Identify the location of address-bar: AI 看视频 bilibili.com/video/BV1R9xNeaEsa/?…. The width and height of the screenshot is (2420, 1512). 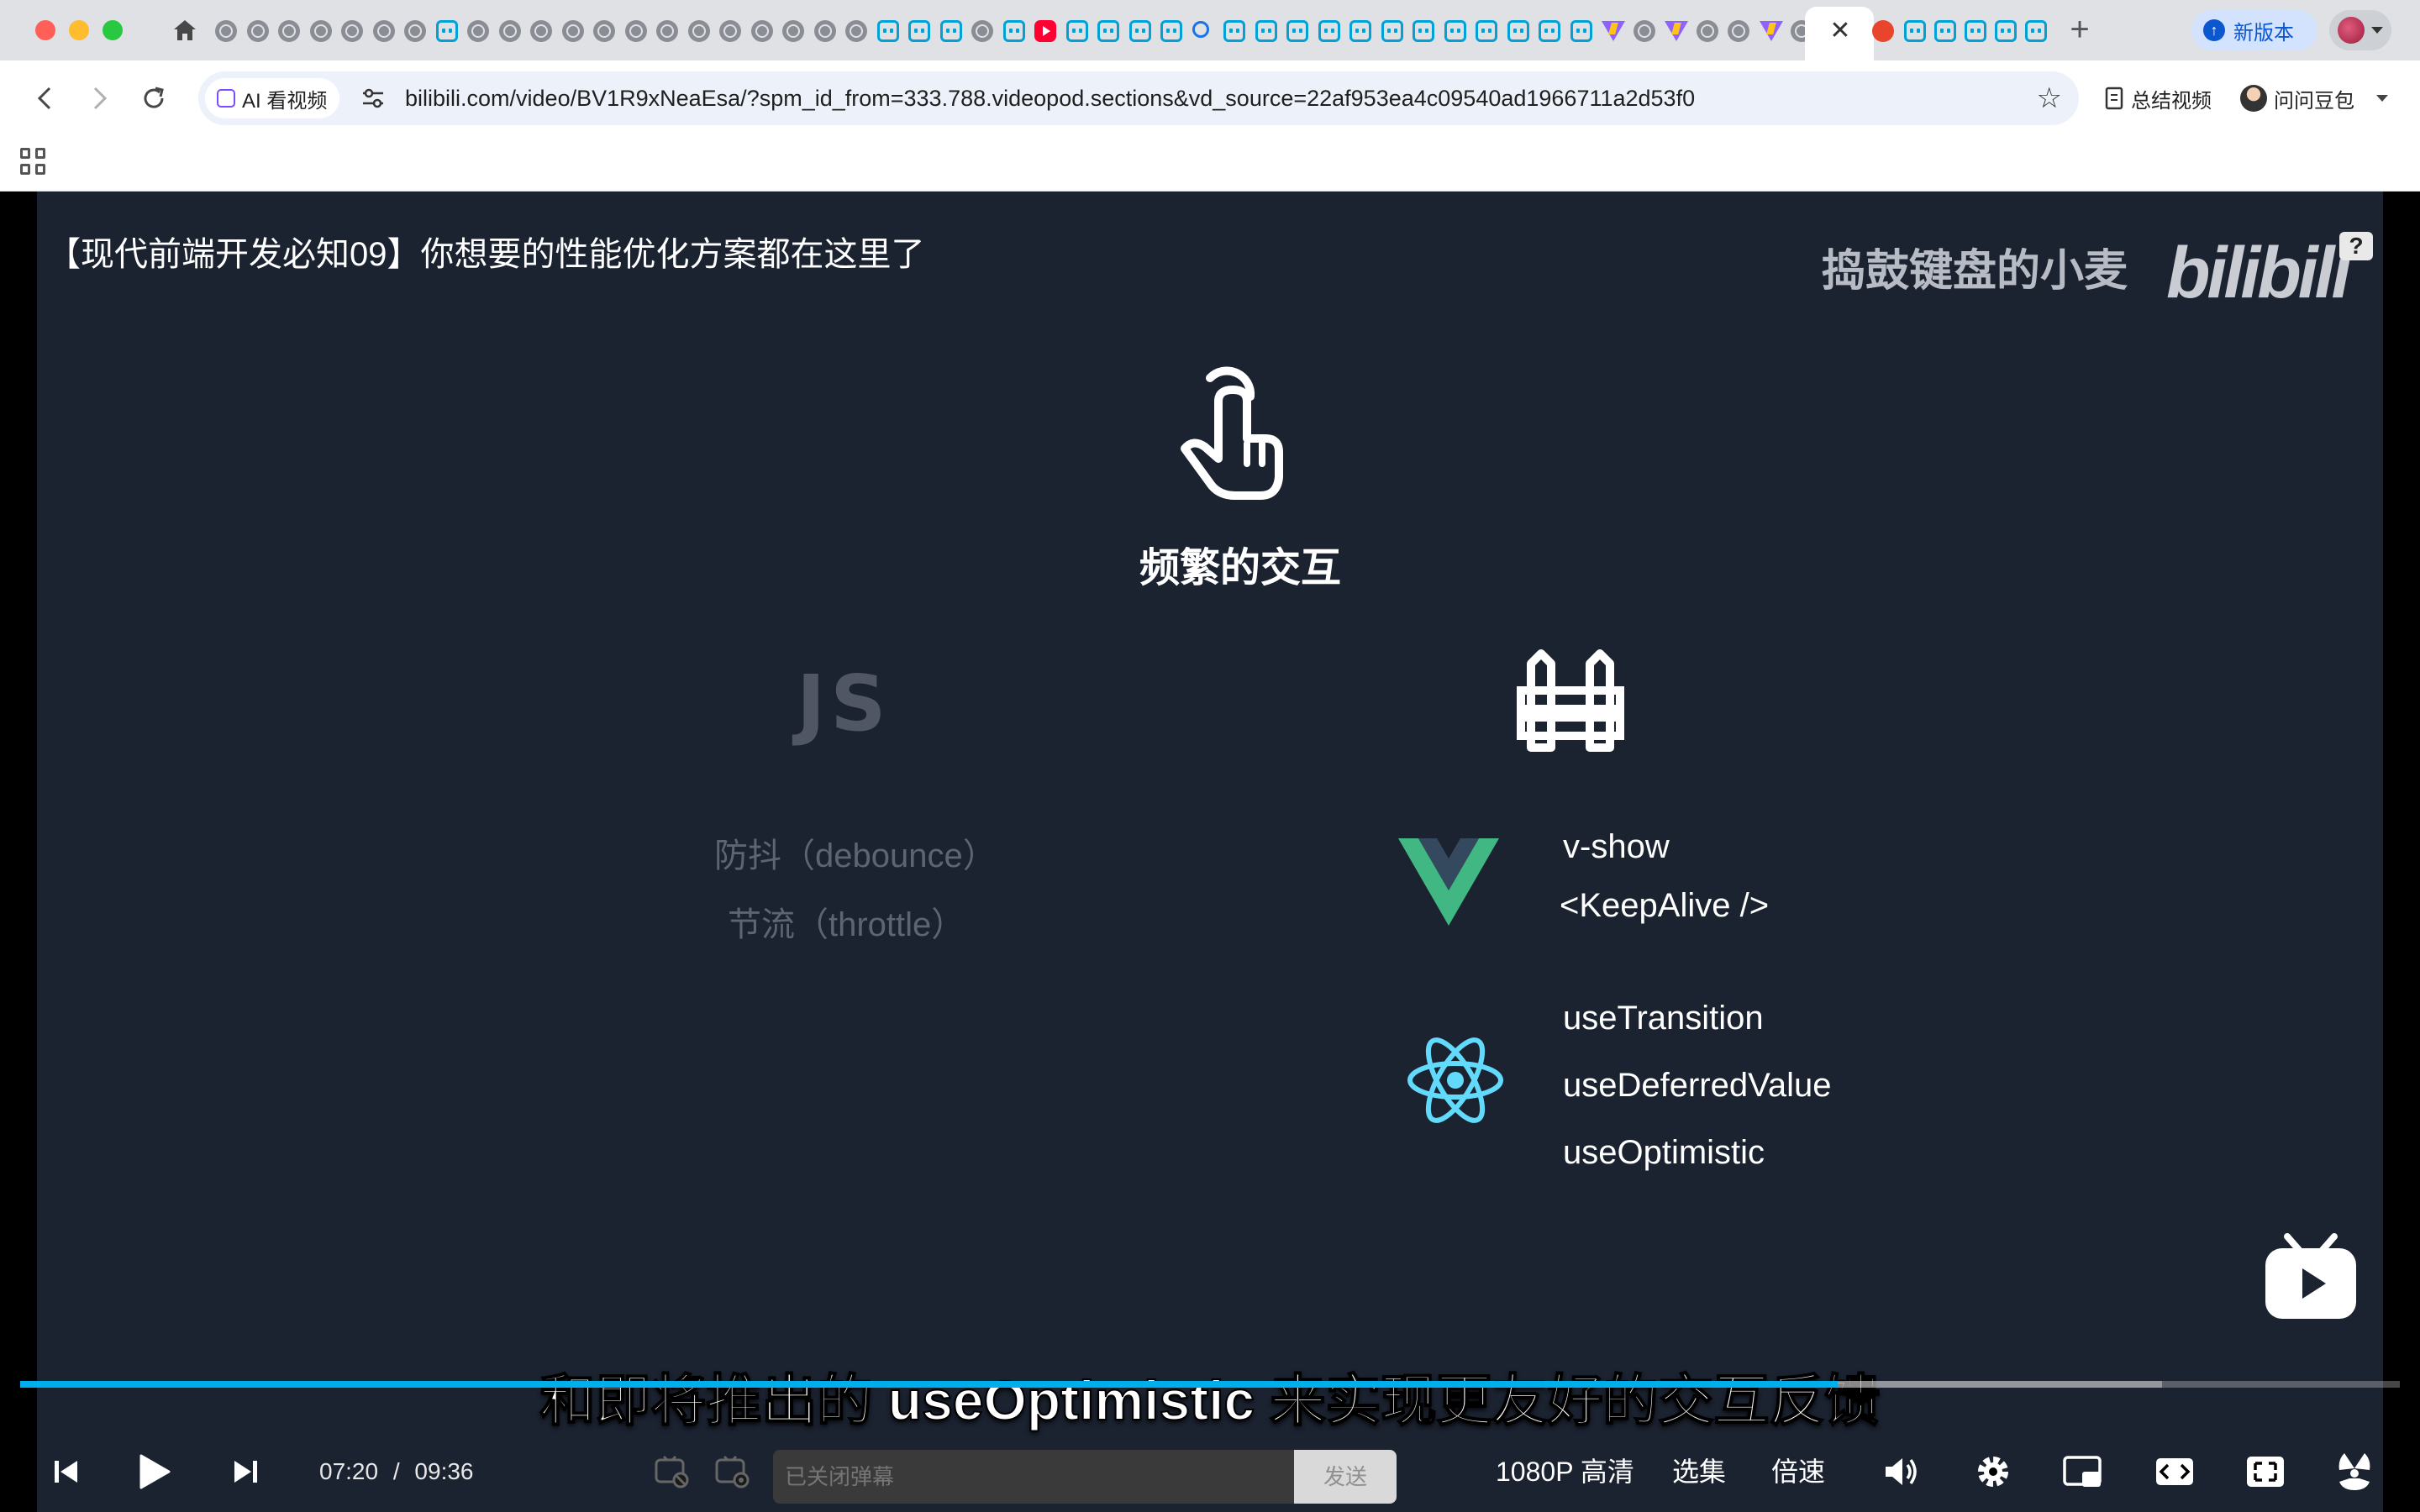
(1138, 98).